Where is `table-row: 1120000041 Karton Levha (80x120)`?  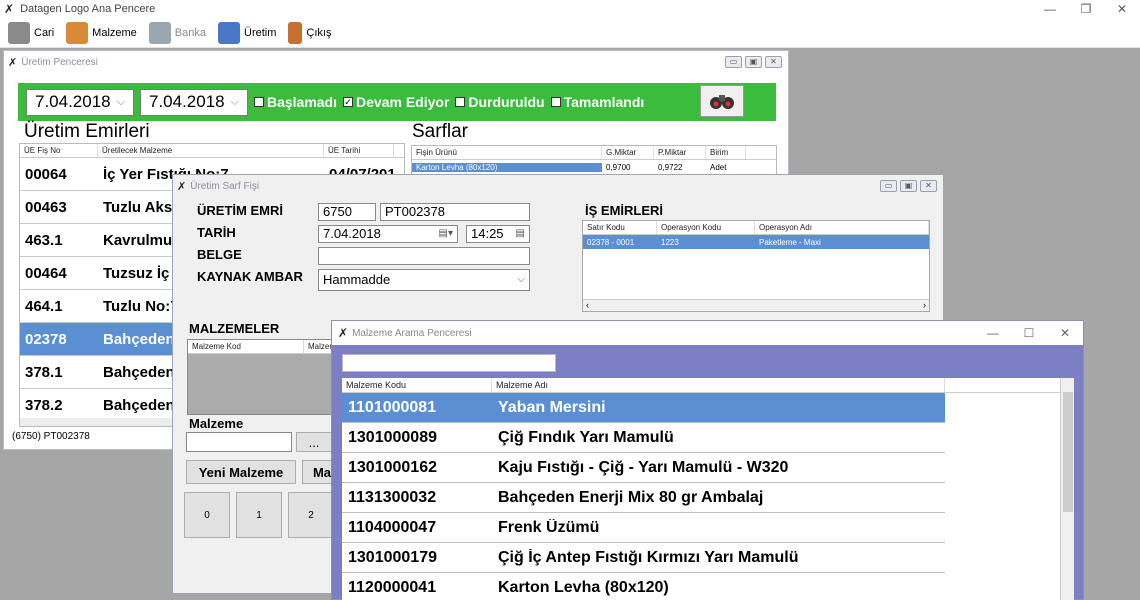
table-row: 1120000041 Karton Levha (80x120) is located at coordinates (643, 586).